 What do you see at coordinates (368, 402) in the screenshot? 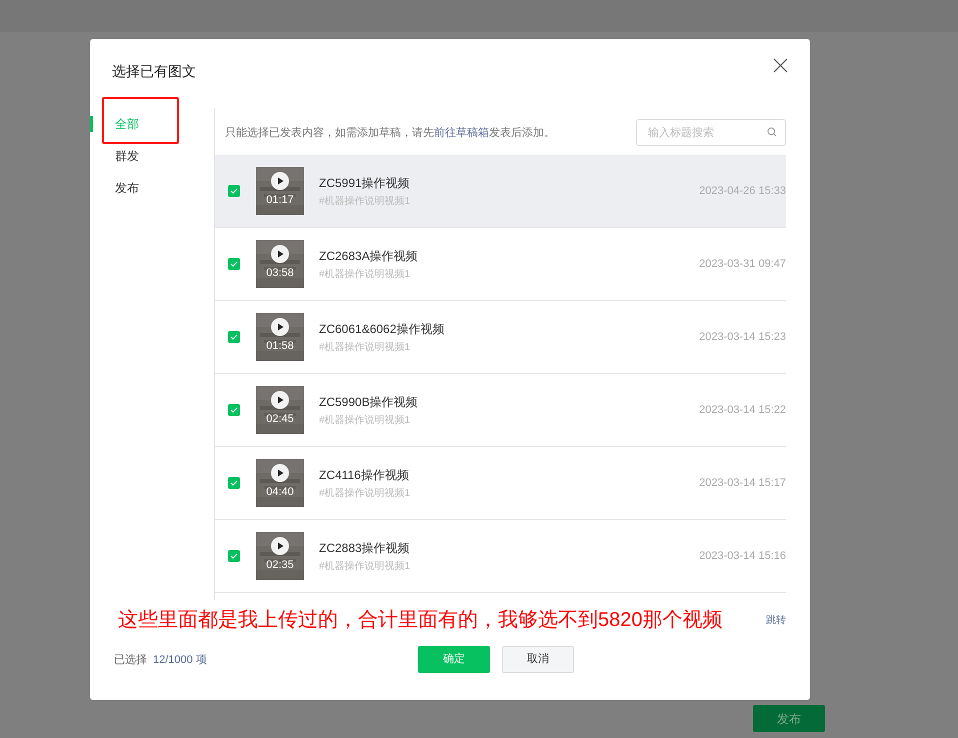
I see `video-title: ZC5990B操作视频` at bounding box center [368, 402].